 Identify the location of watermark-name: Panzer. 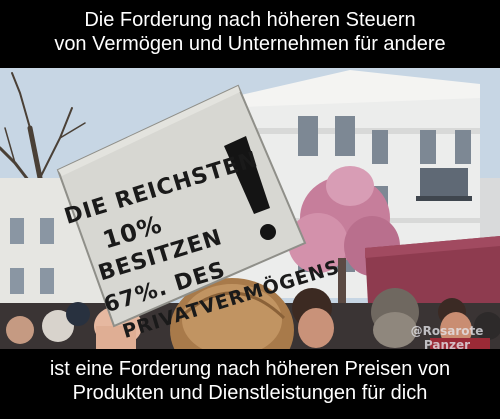
(447, 343).